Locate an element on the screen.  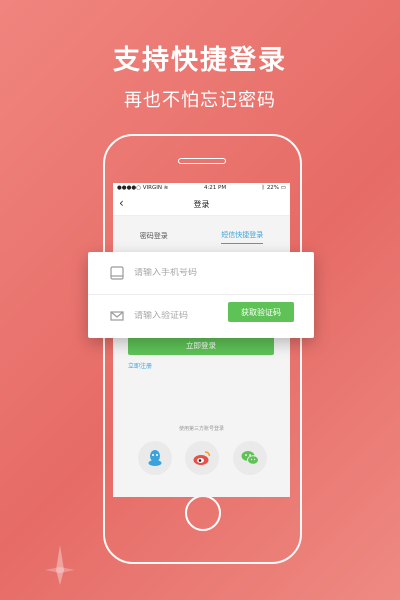
login-button: 立即登录 is located at coordinates (201, 345).